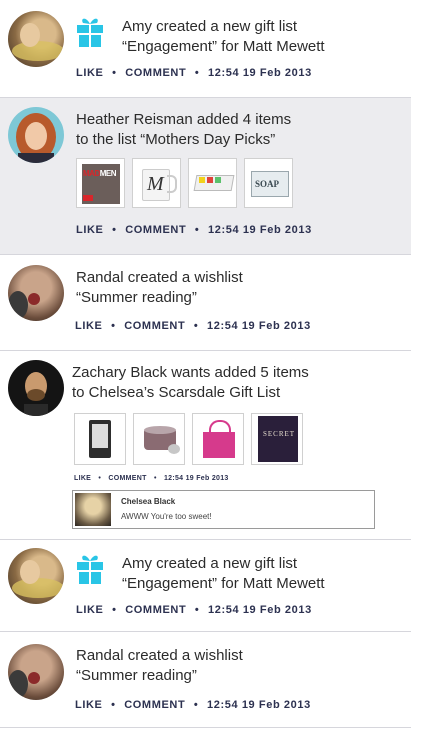 The width and height of the screenshot is (423, 729). I want to click on candle-product, so click(159, 439).